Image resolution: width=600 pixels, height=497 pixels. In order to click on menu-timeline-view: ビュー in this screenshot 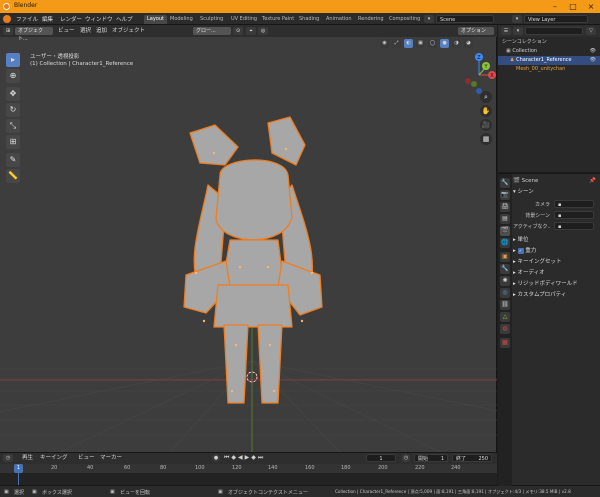, I will do `click(86, 458)`.